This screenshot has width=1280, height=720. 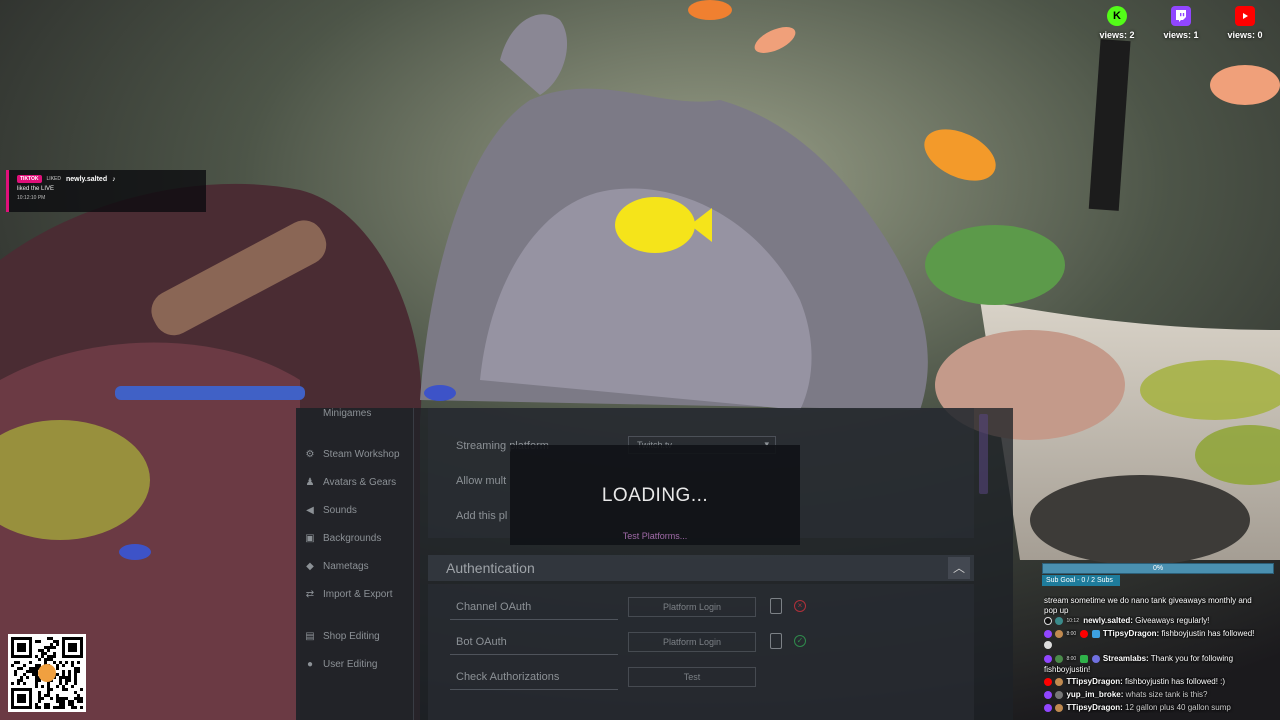 I want to click on sidebar-item-label: Shop Editing, so click(x=351, y=636).